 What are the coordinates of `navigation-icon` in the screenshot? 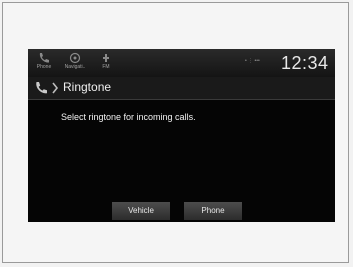 It's located at (75, 58).